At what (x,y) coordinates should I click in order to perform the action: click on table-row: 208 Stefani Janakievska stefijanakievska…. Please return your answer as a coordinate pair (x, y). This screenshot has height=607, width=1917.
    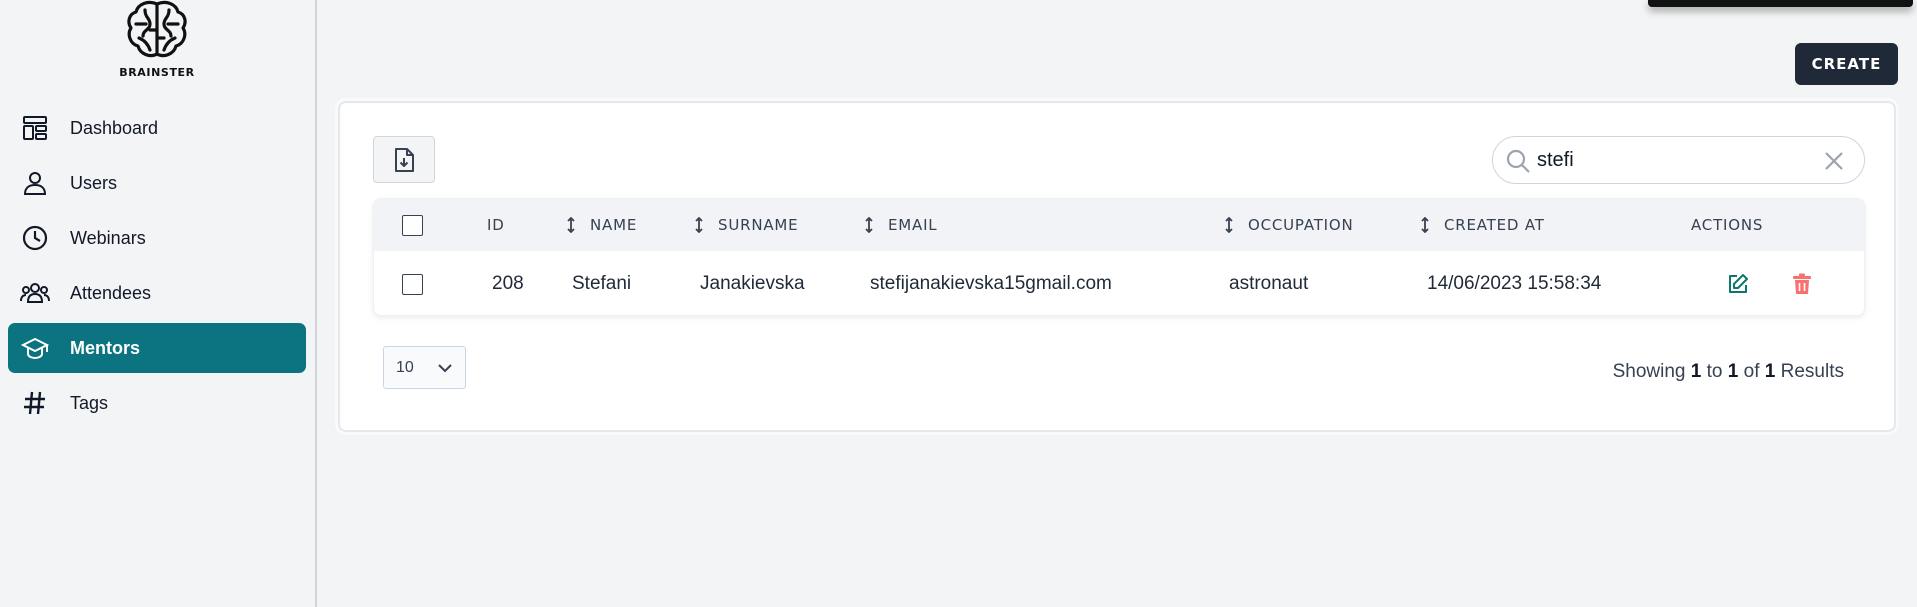
    Looking at the image, I should click on (1119, 283).